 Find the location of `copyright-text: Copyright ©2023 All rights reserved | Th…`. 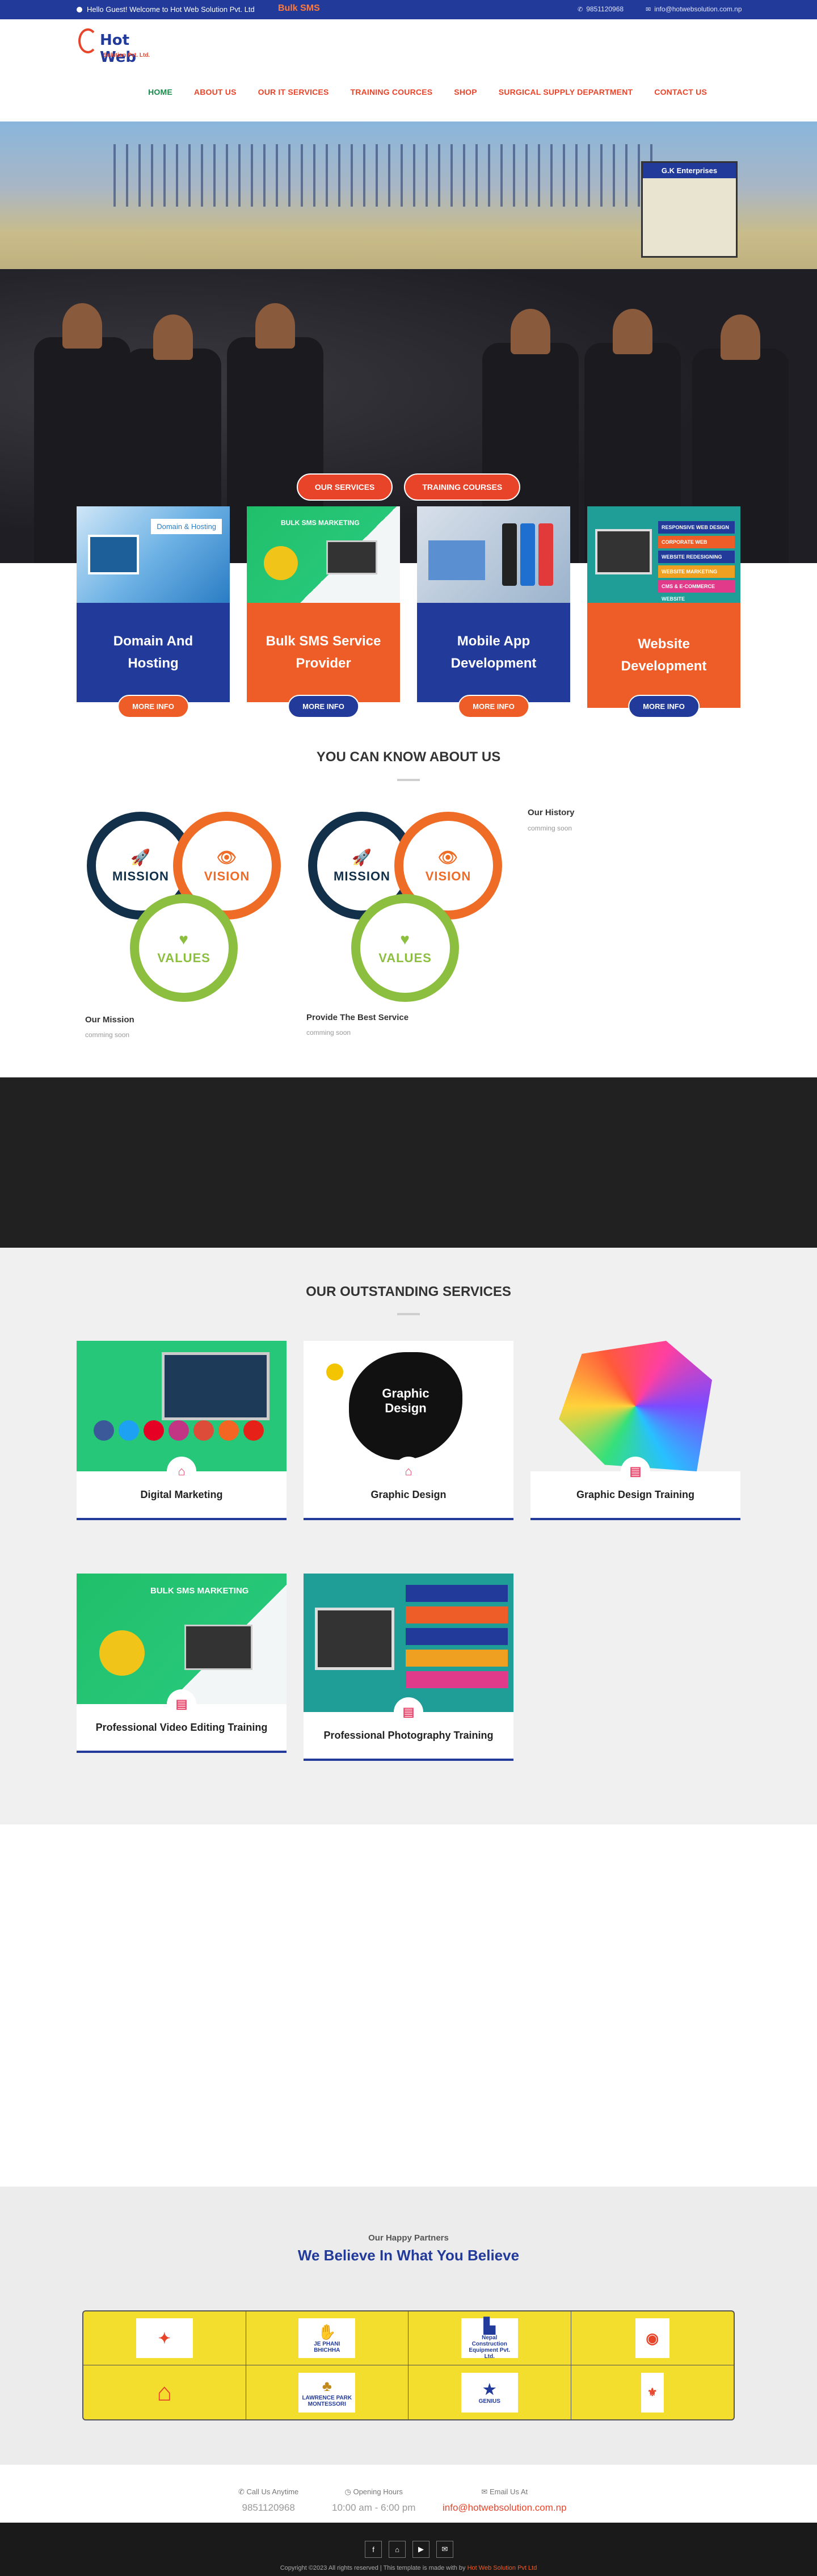

copyright-text: Copyright ©2023 All rights reserved | Th… is located at coordinates (373, 2568).